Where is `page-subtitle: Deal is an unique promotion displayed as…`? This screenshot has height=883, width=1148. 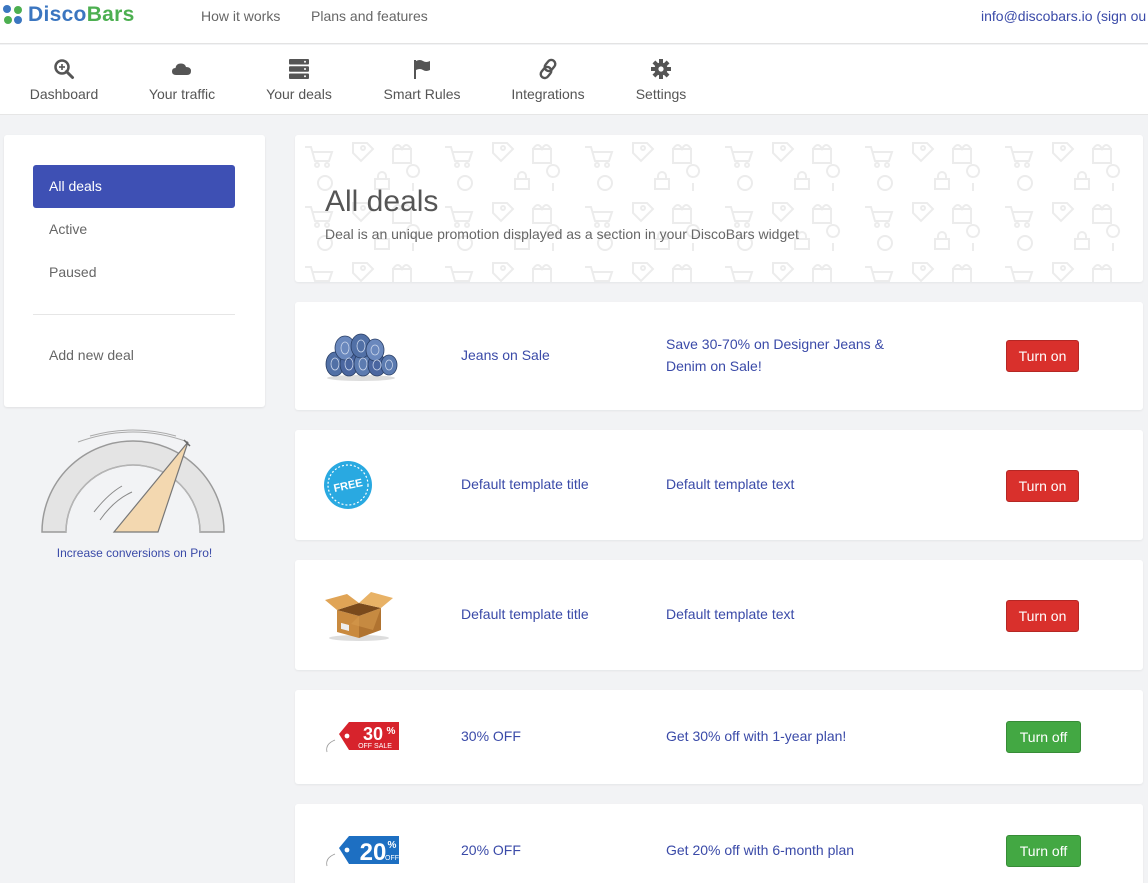
page-subtitle: Deal is an unique promotion displayed as… is located at coordinates (562, 234).